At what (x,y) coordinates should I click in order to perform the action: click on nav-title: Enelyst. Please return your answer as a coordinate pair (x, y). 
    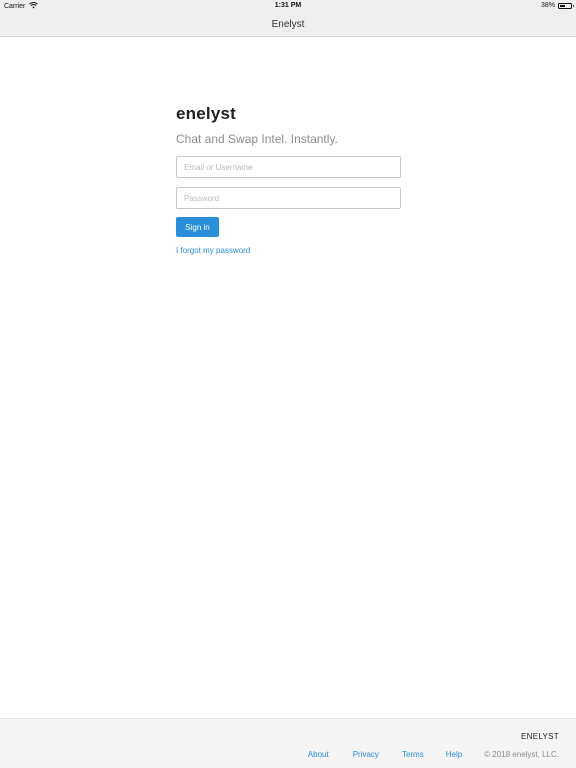
    Looking at the image, I should click on (288, 24).